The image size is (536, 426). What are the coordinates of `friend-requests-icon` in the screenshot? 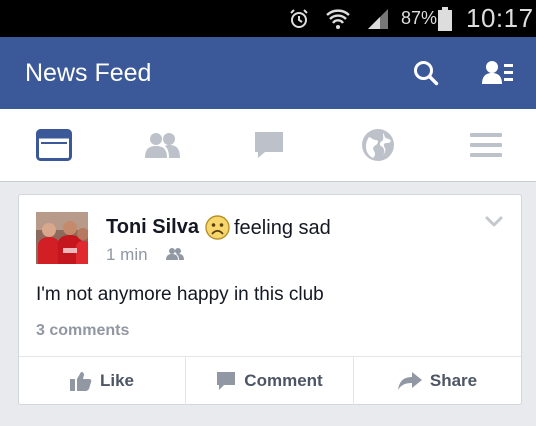 It's located at (497, 72).